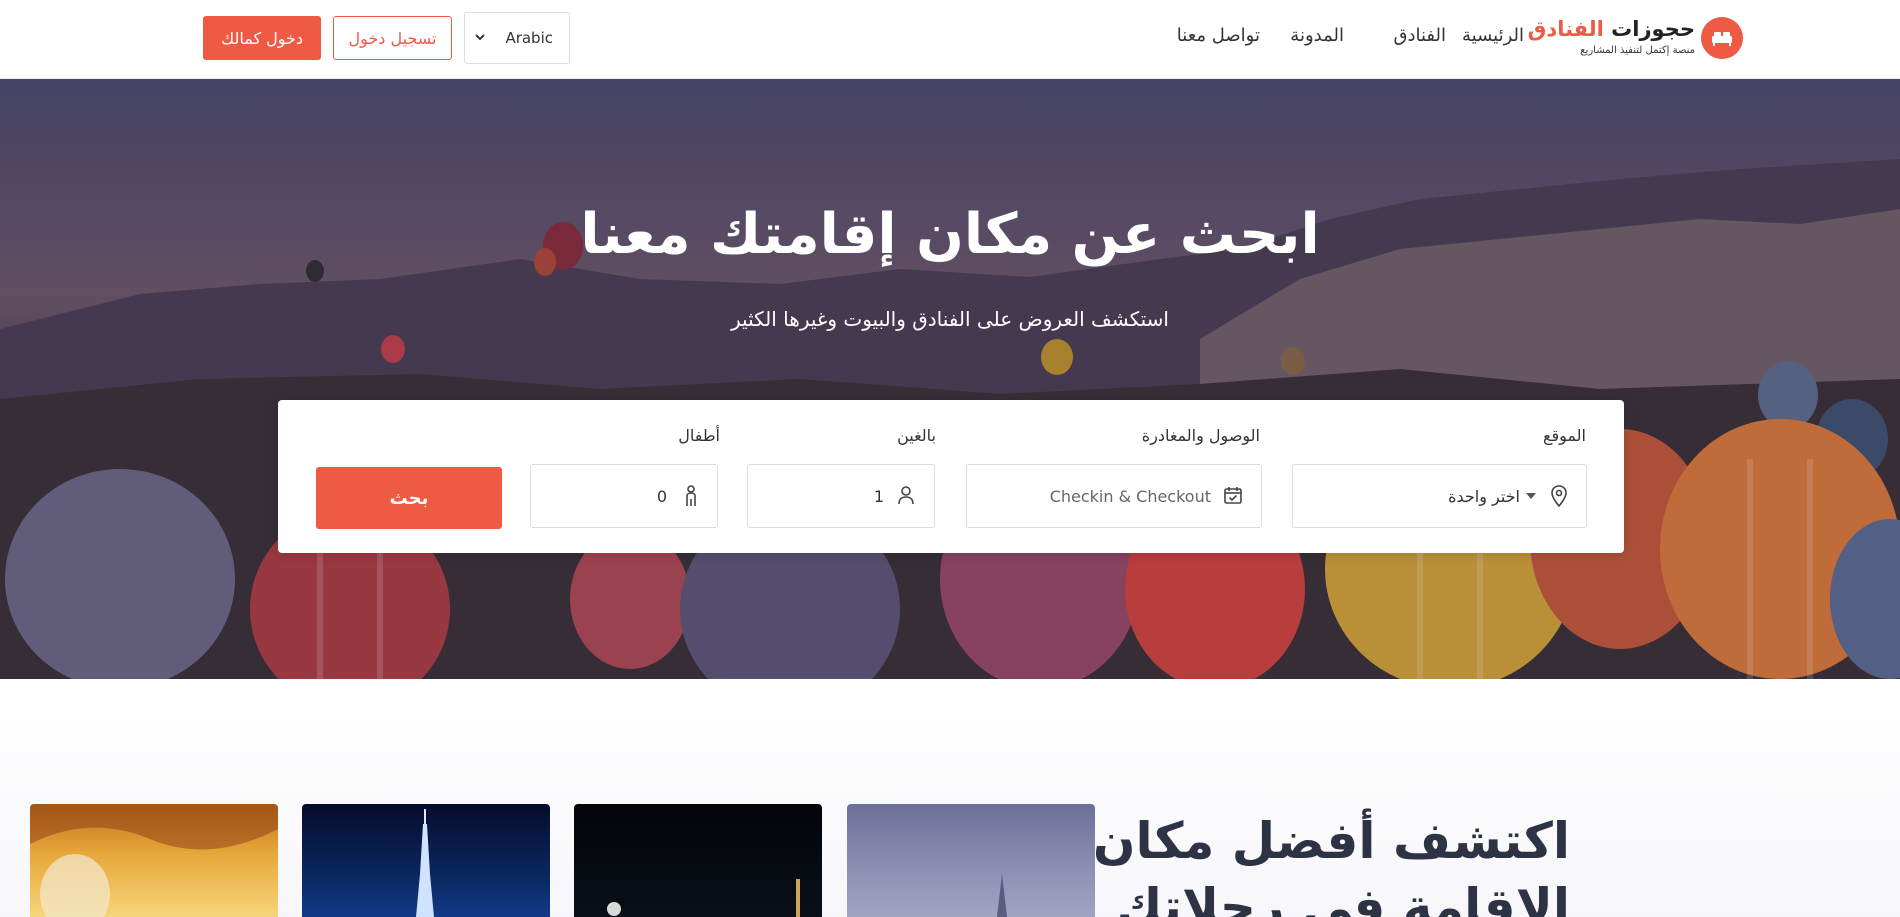 This screenshot has width=1900, height=917. What do you see at coordinates (262, 38) in the screenshot?
I see `owner-login-button: دخول كمالك` at bounding box center [262, 38].